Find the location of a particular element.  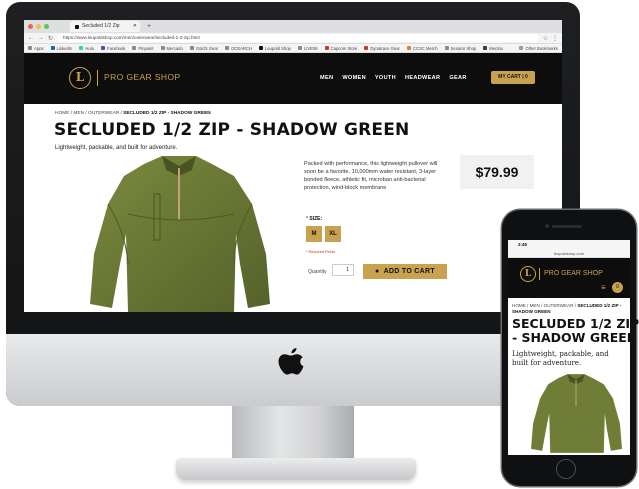

bookmark-item: Leupold Shop is located at coordinates (275, 48).